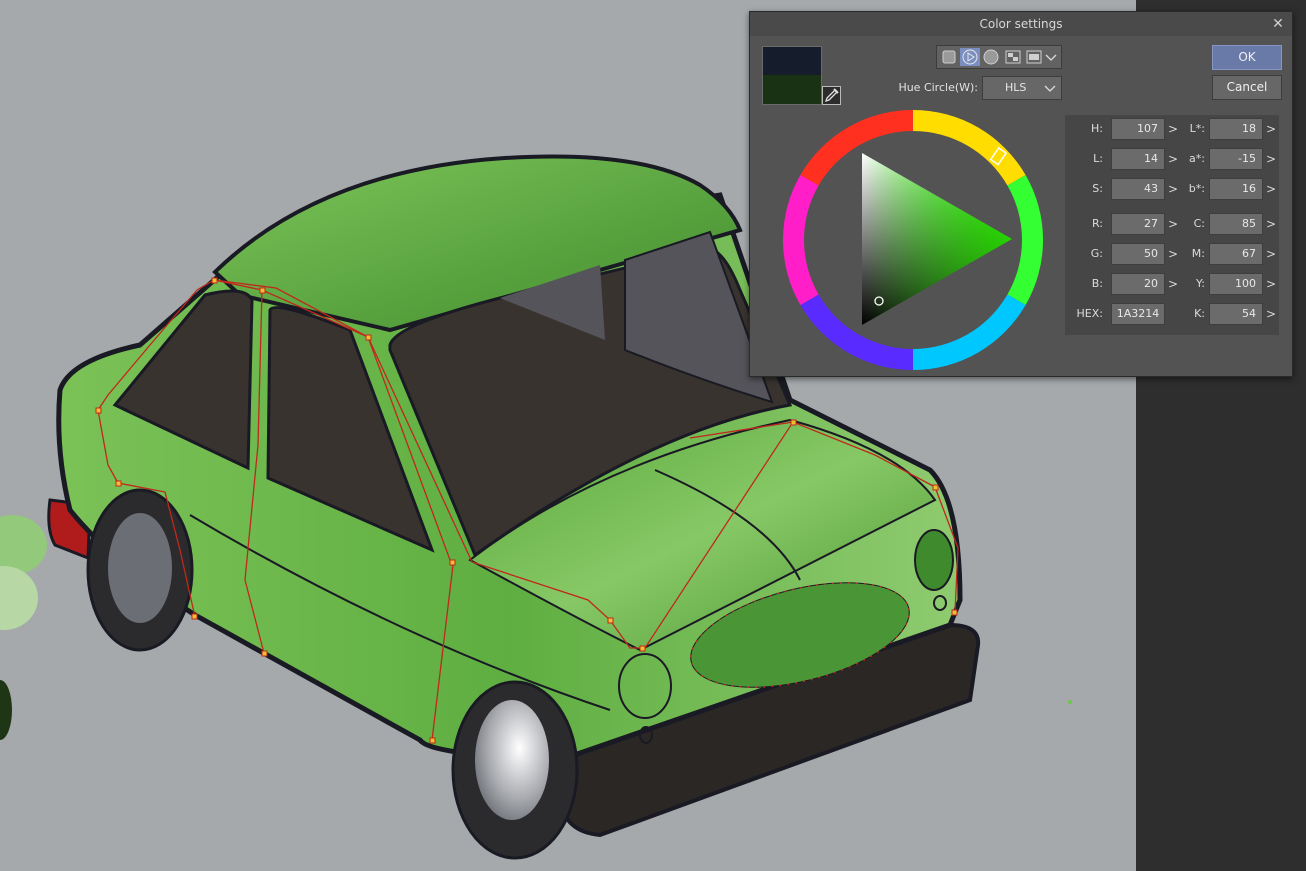 This screenshot has height=871, width=1306. What do you see at coordinates (1236, 129) in the screenshot?
I see `lstar-input: 18` at bounding box center [1236, 129].